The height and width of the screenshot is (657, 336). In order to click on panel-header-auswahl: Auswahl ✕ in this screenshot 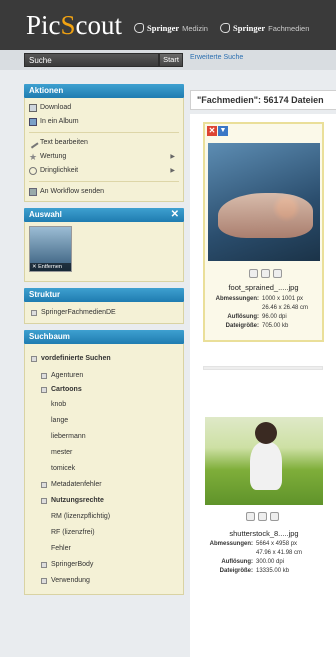, I will do `click(104, 215)`.